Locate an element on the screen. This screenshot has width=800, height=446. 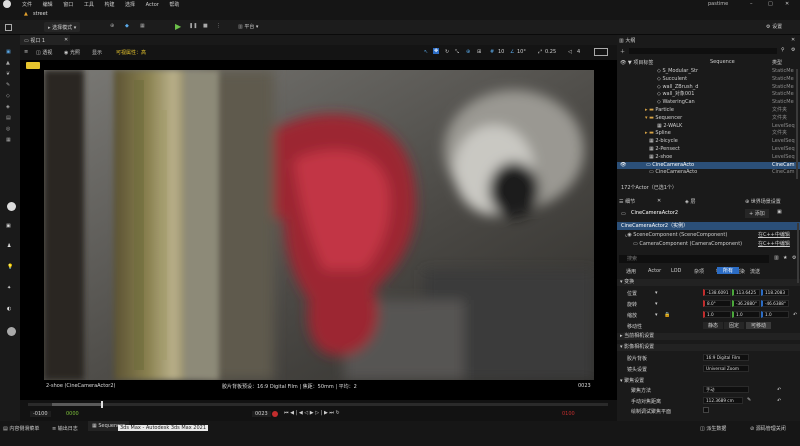
location-z-field: 118.2083 is located at coordinates (775, 292).